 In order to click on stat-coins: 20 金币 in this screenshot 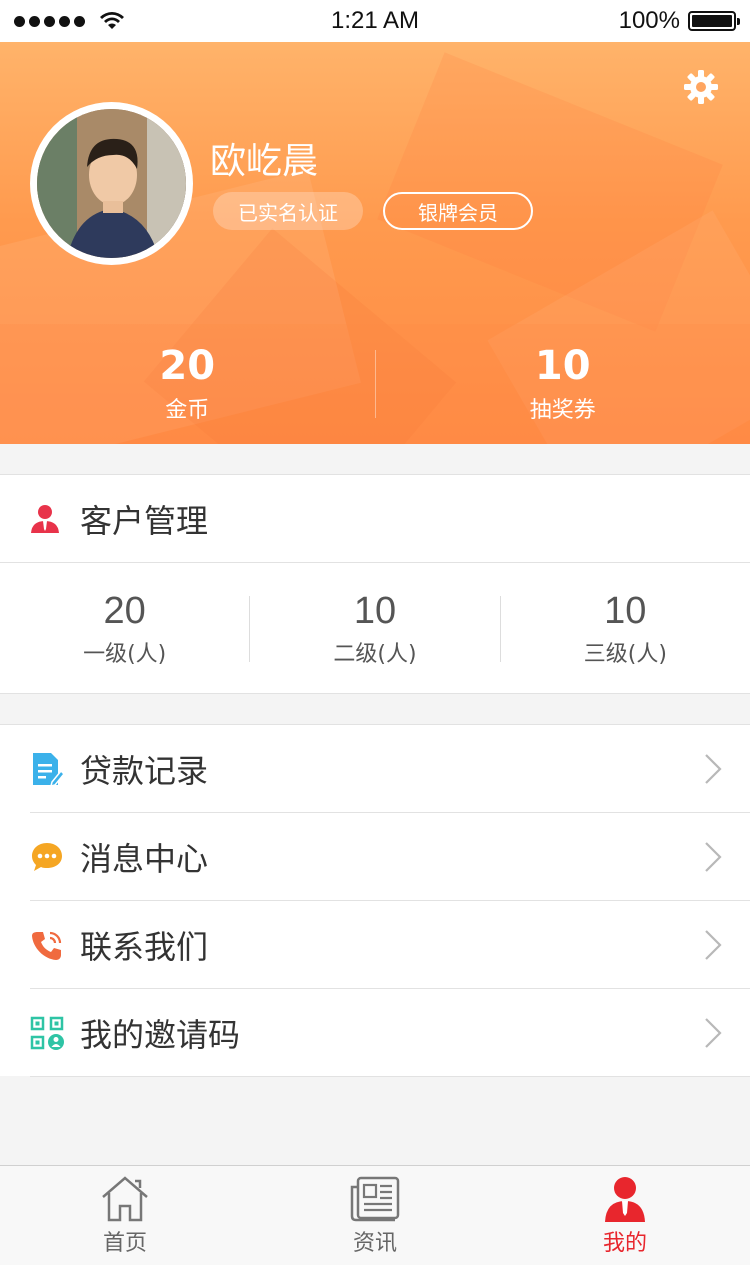, I will do `click(187, 384)`.